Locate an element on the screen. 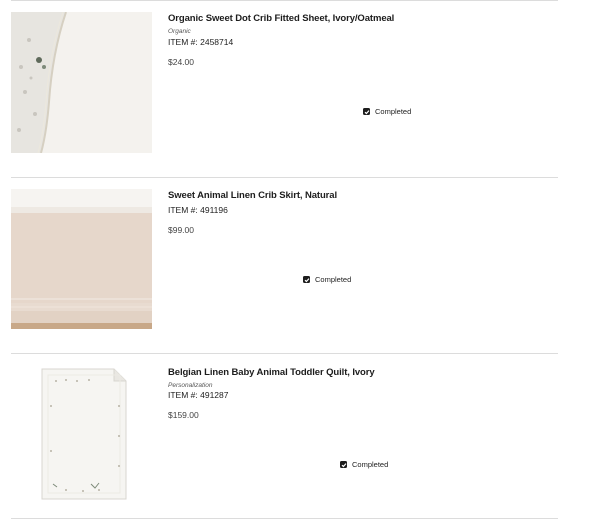  product-price: $159.00 is located at coordinates (183, 415).